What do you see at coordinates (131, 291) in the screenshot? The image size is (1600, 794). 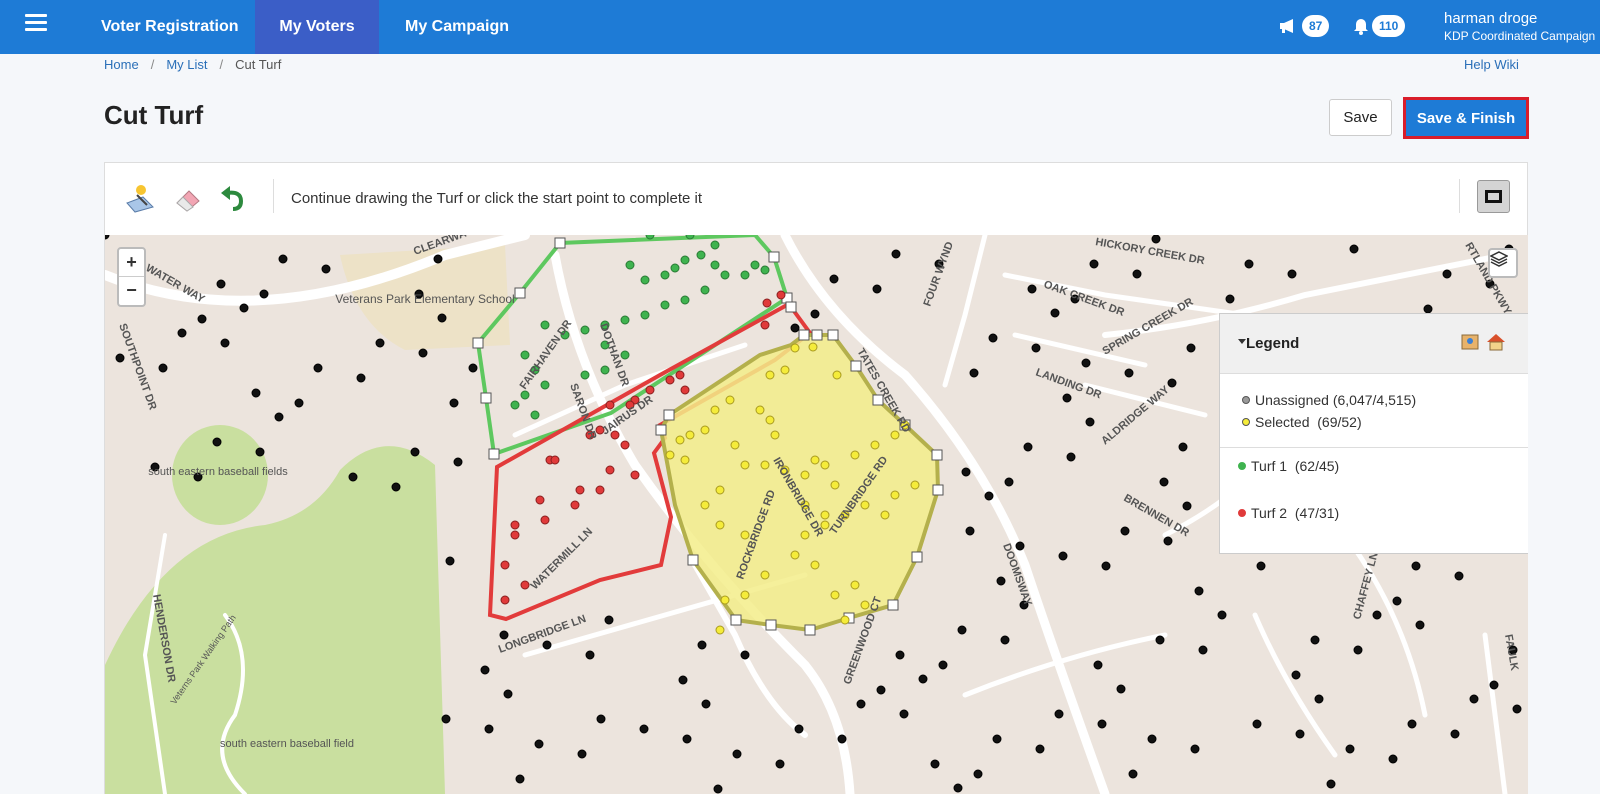 I see `zoom-out-button: −` at bounding box center [131, 291].